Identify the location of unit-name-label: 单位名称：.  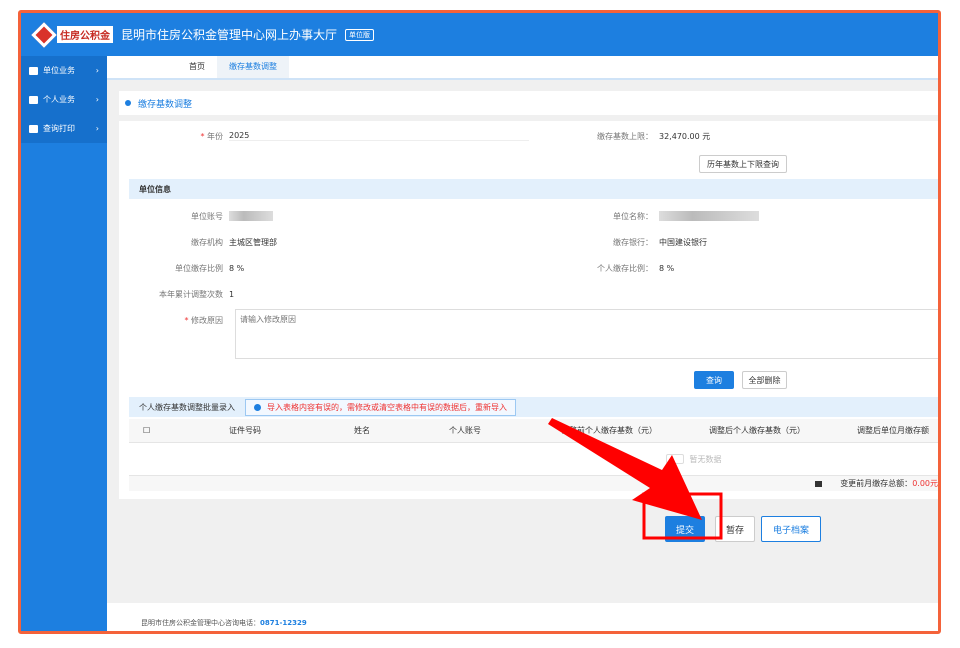
(633, 216).